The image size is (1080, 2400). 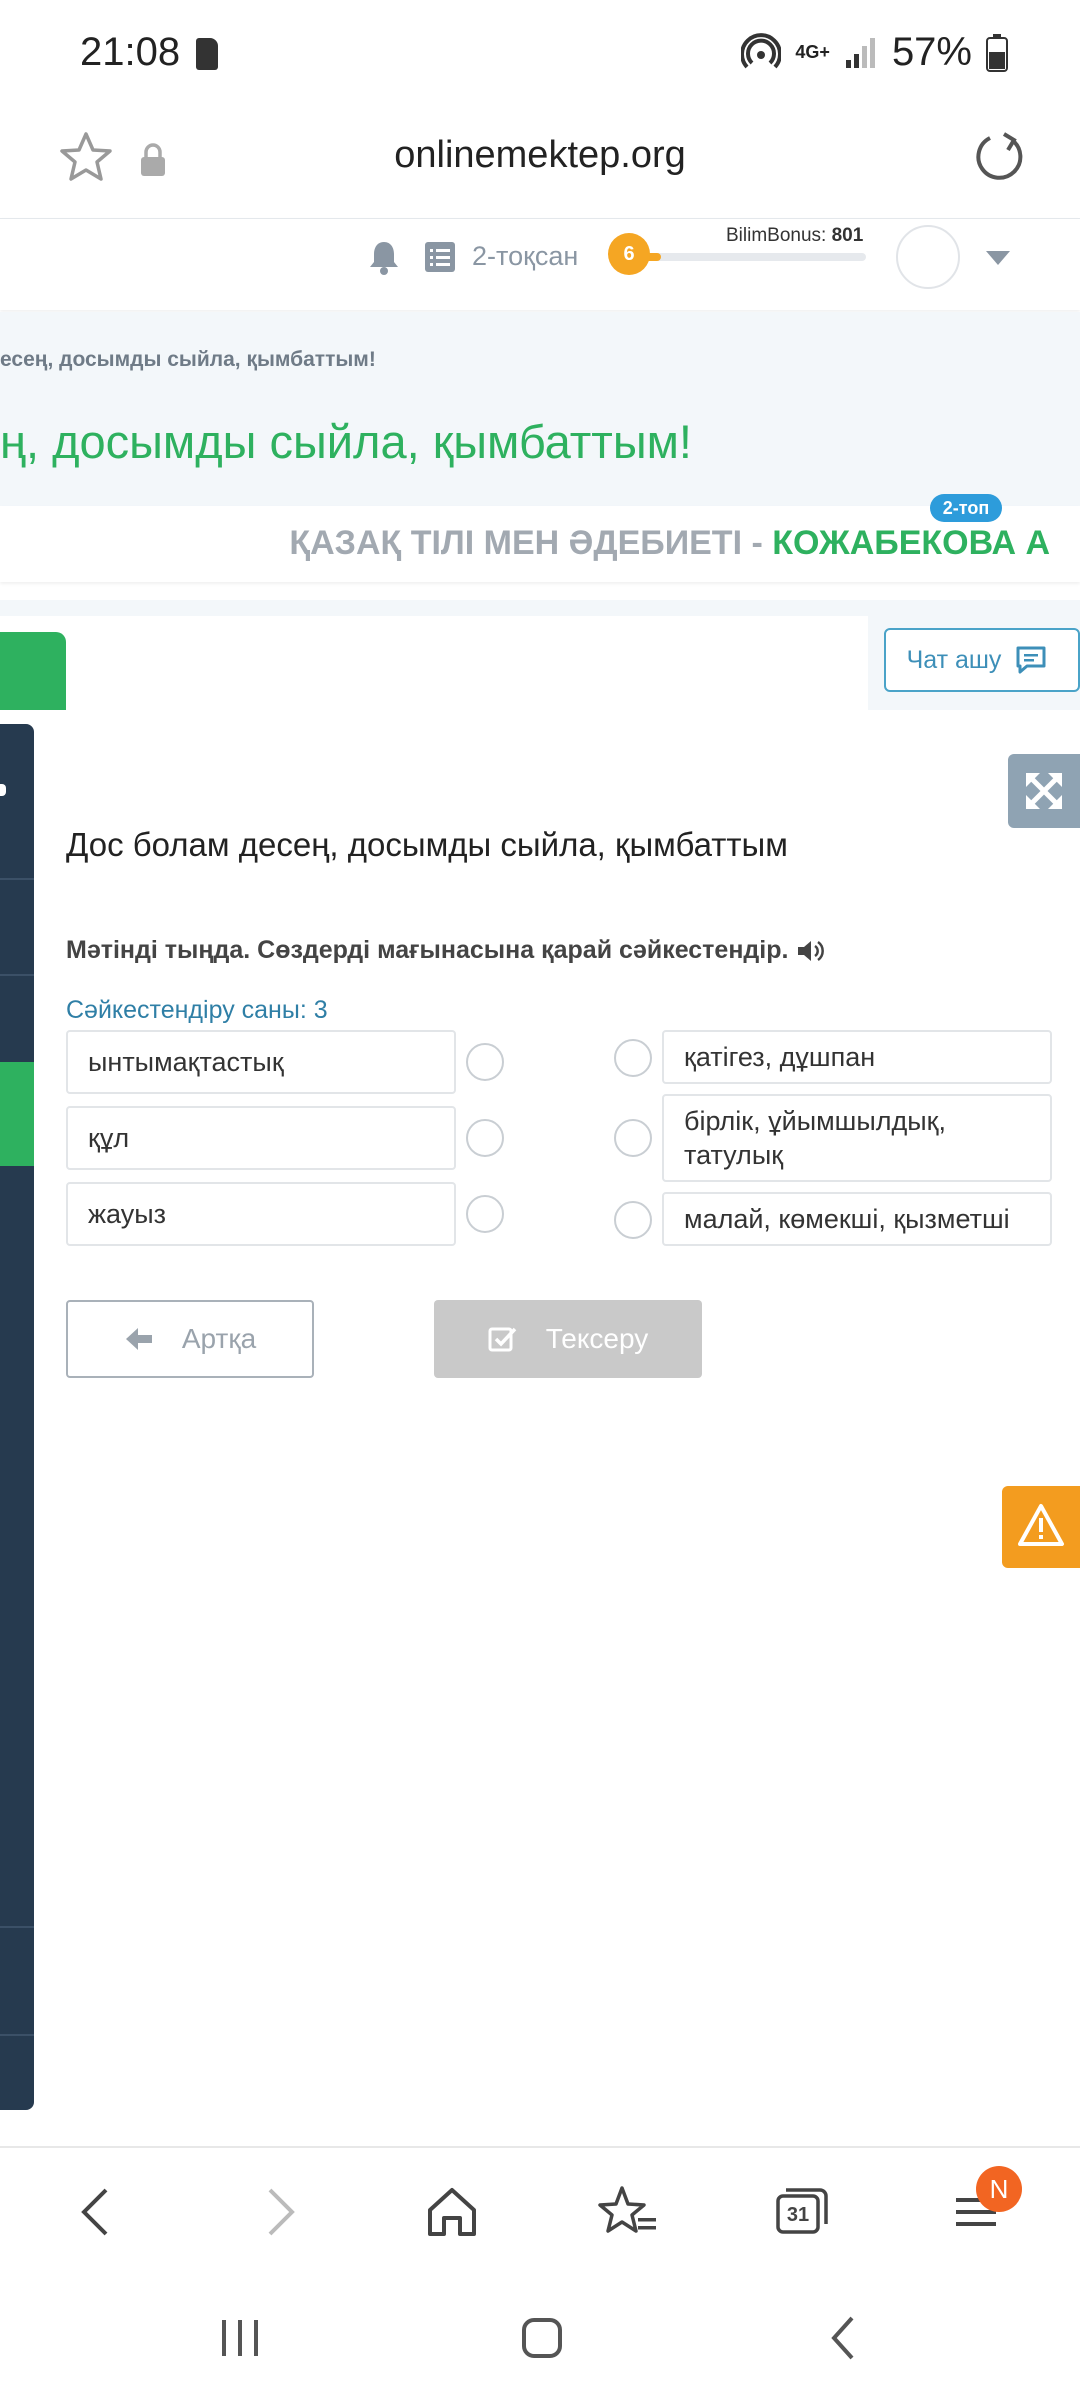 I want to click on status-bar: 21:08 4G+ 57%, so click(x=540, y=54).